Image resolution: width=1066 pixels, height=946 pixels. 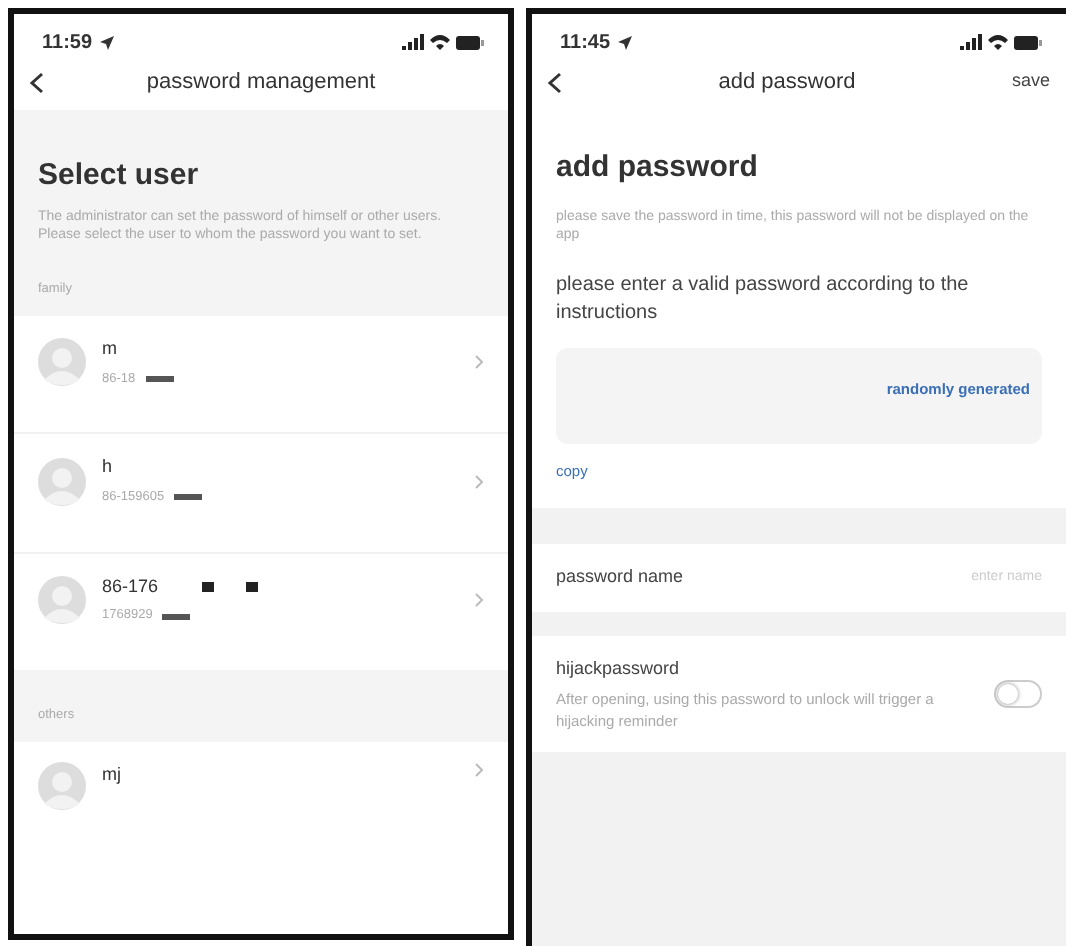 I want to click on field-label: password name, so click(x=620, y=577).